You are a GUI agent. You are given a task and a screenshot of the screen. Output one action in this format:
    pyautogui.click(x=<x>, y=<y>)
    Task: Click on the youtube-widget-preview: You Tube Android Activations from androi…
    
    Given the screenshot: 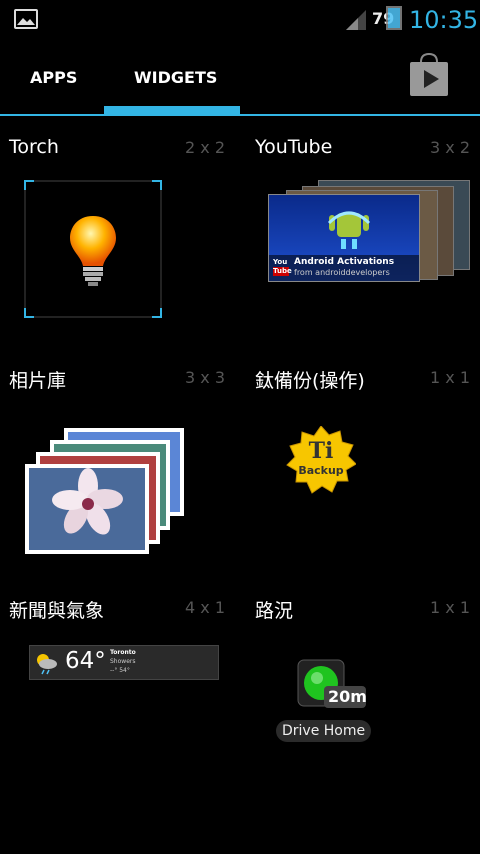 What is the action you would take?
    pyautogui.click(x=369, y=230)
    